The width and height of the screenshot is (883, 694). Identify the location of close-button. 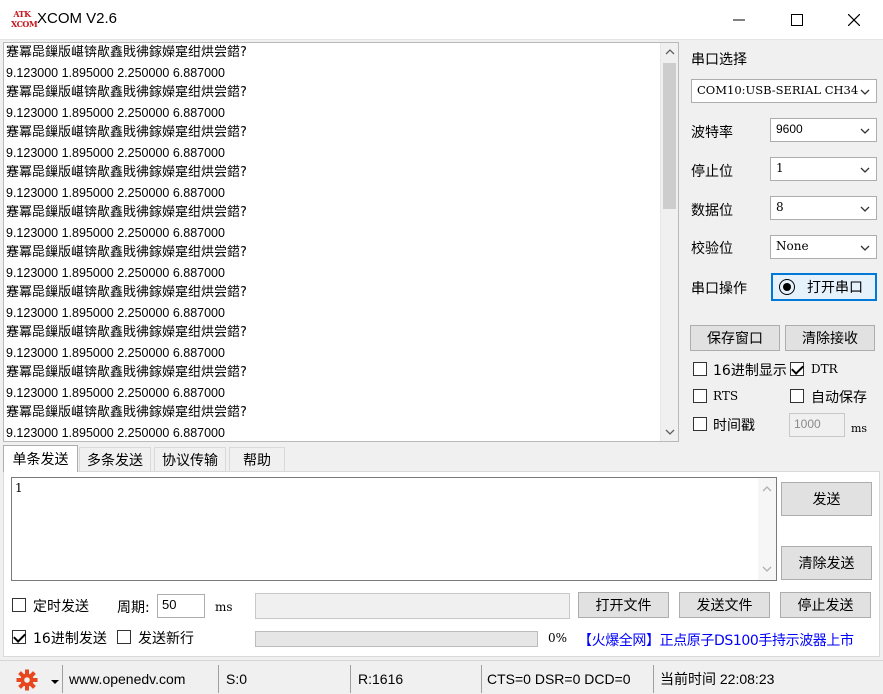
(854, 20).